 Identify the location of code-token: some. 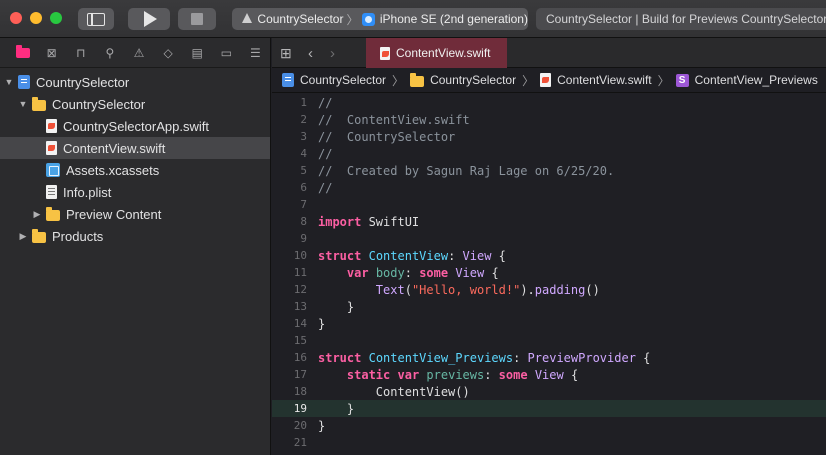
(434, 272).